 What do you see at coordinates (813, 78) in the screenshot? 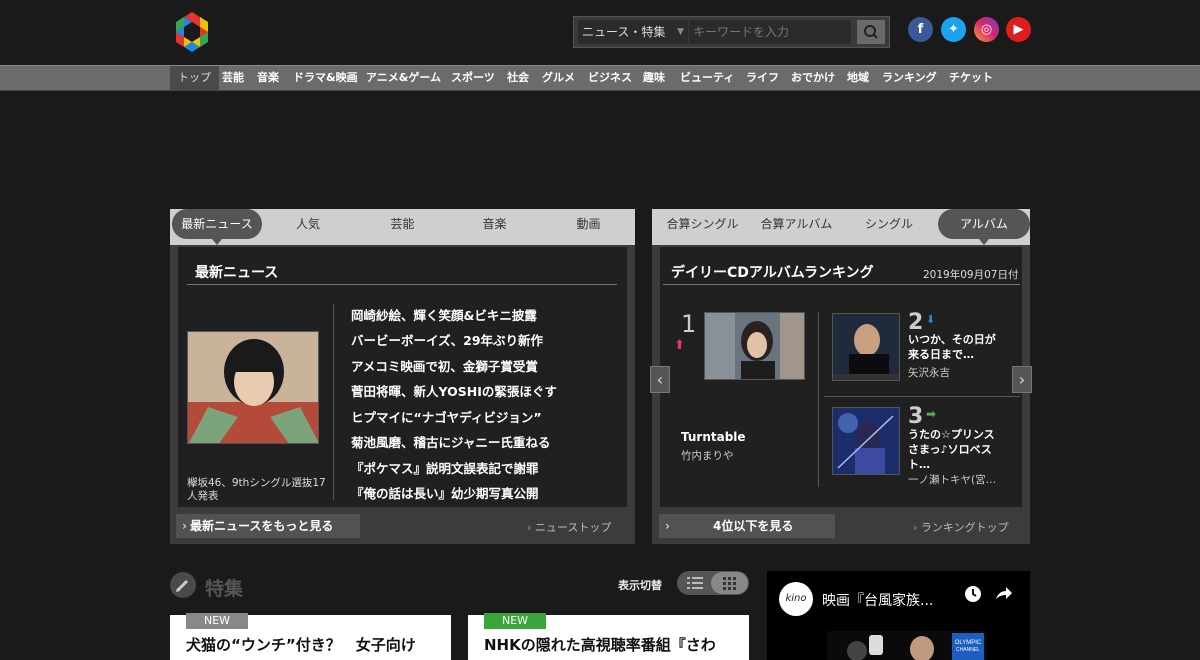
I see `nav-item-outing: おでかけ` at bounding box center [813, 78].